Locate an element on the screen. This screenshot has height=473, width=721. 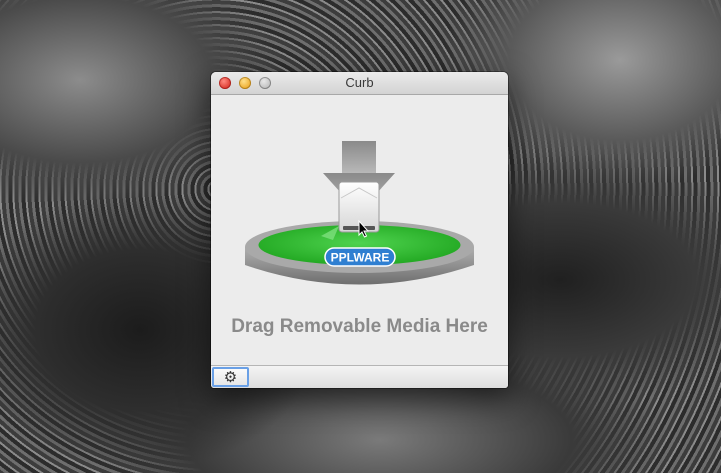
gear-icon: ⚙ is located at coordinates (230, 377).